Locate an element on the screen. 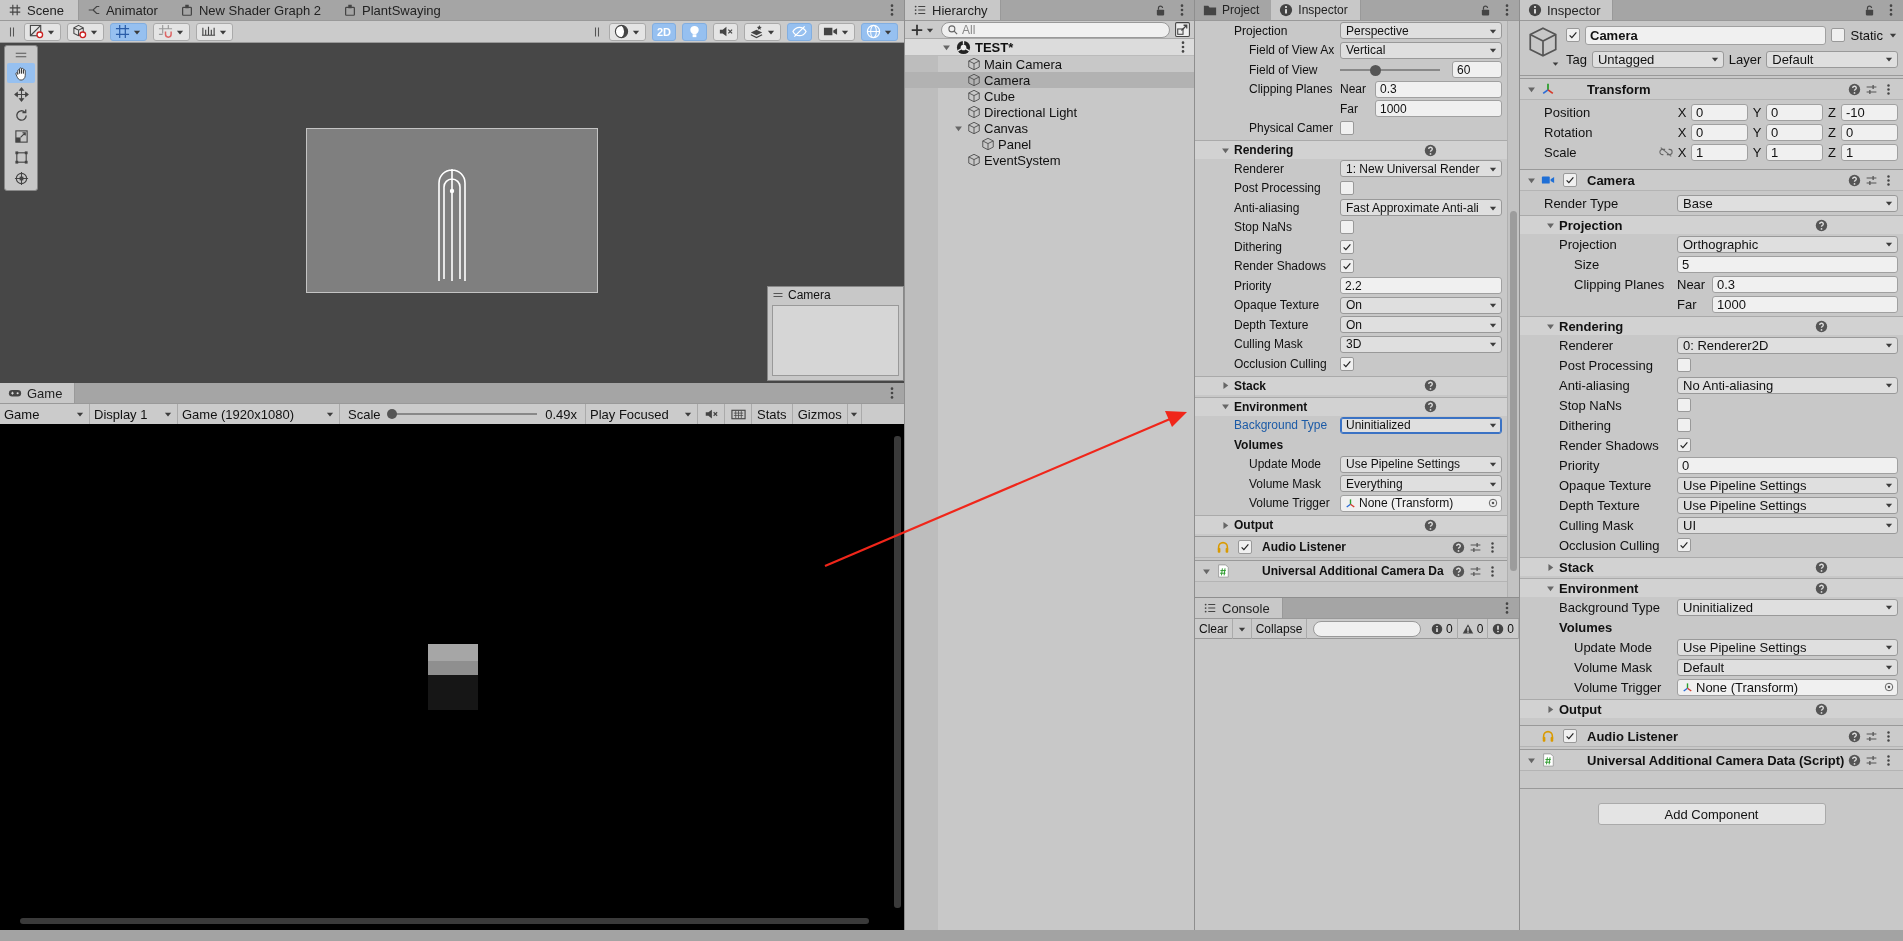 The height and width of the screenshot is (941, 1903). tab: Scene is located at coordinates (39, 10).